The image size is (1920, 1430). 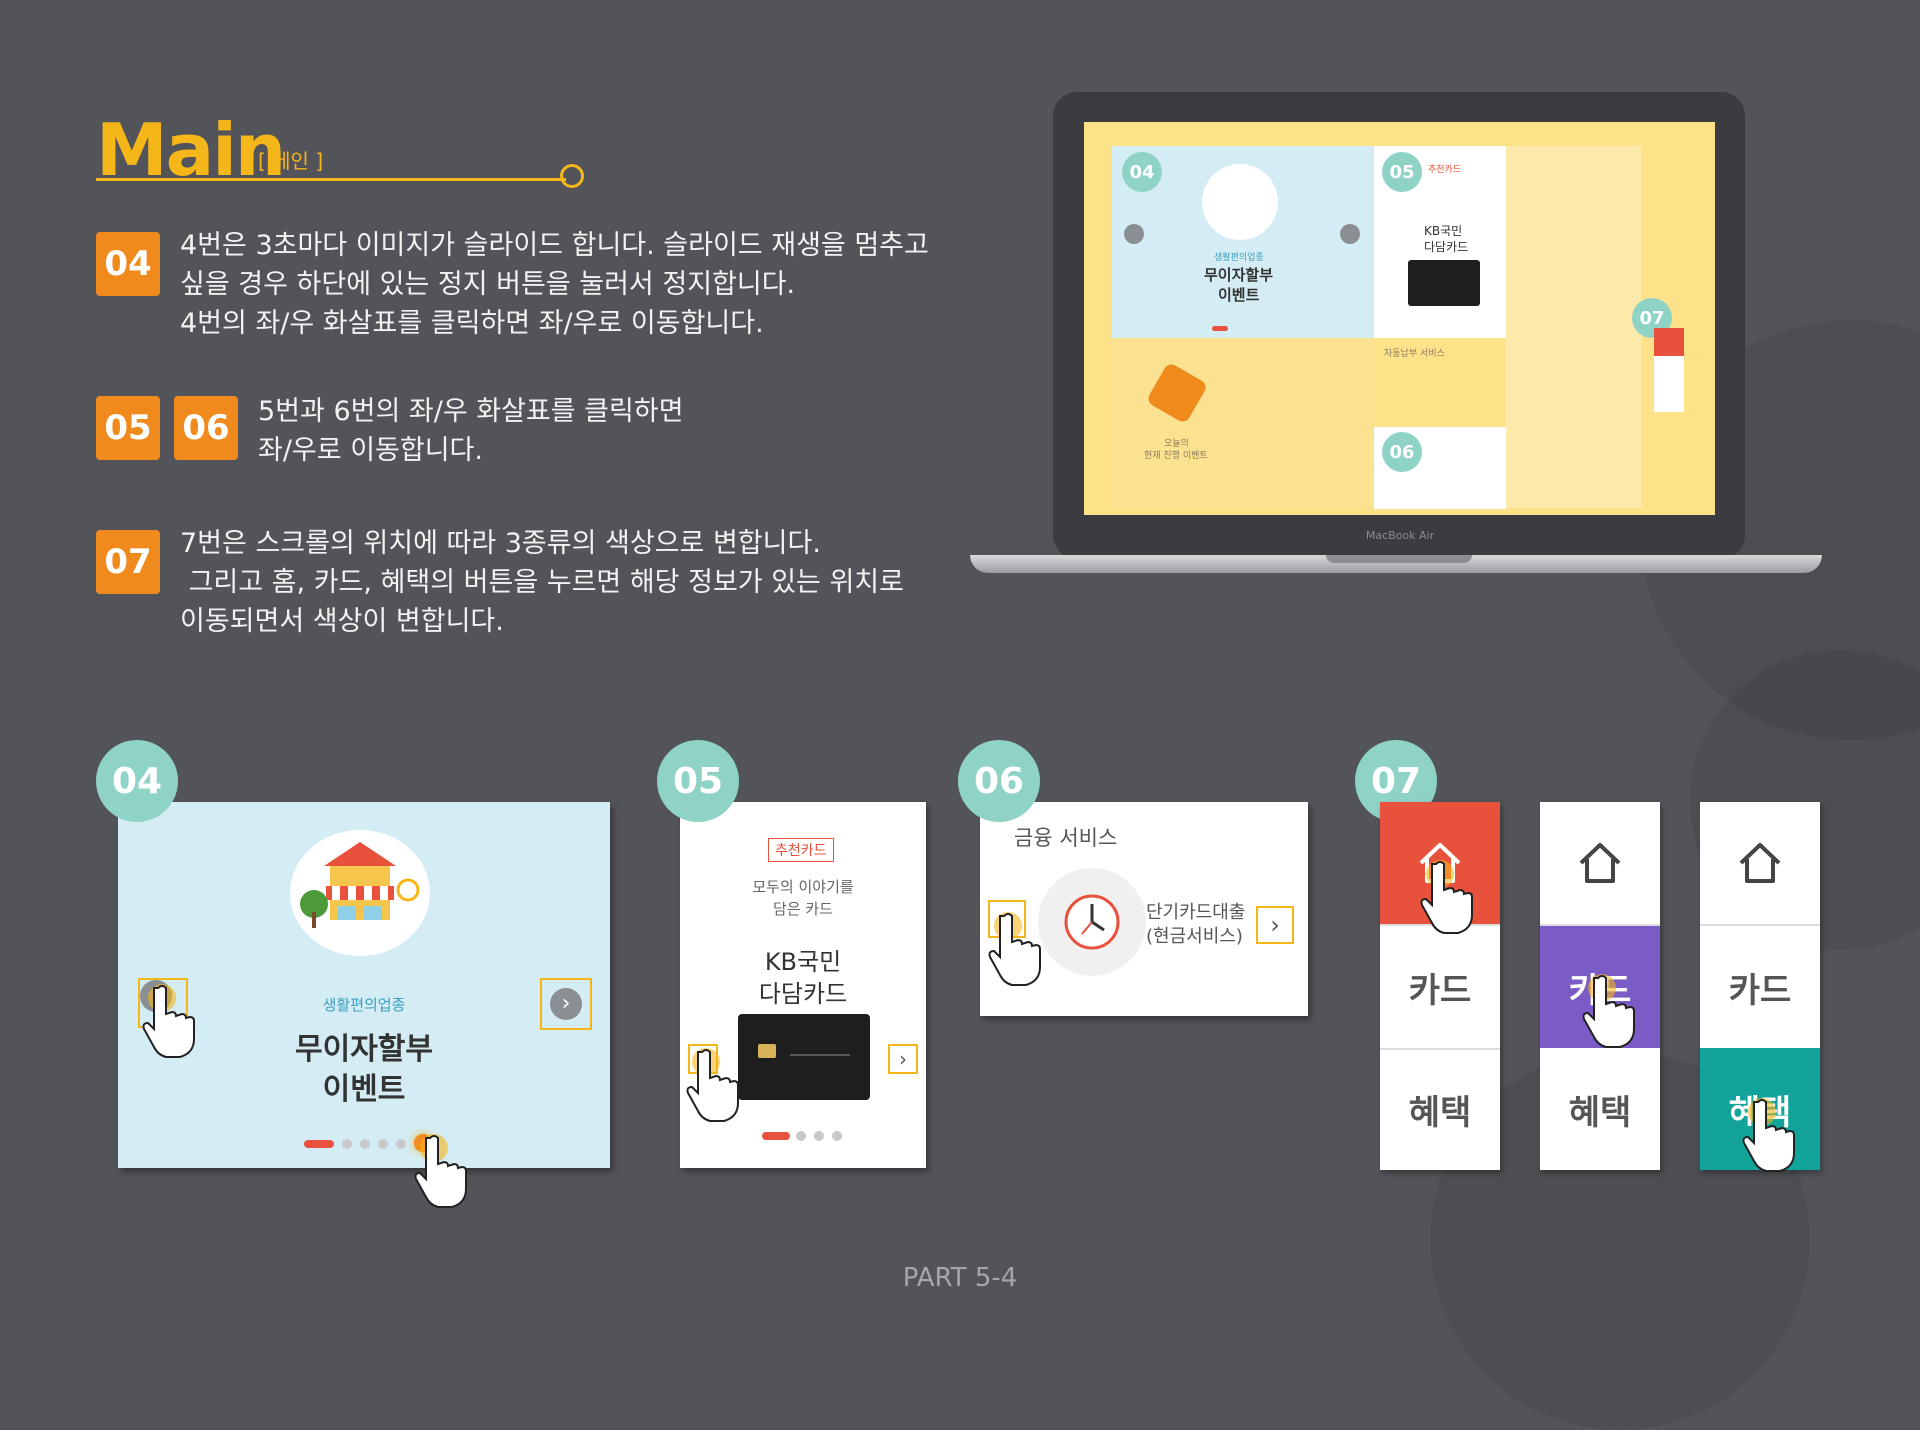 What do you see at coordinates (1399, 559) in the screenshot?
I see `laptop-notch` at bounding box center [1399, 559].